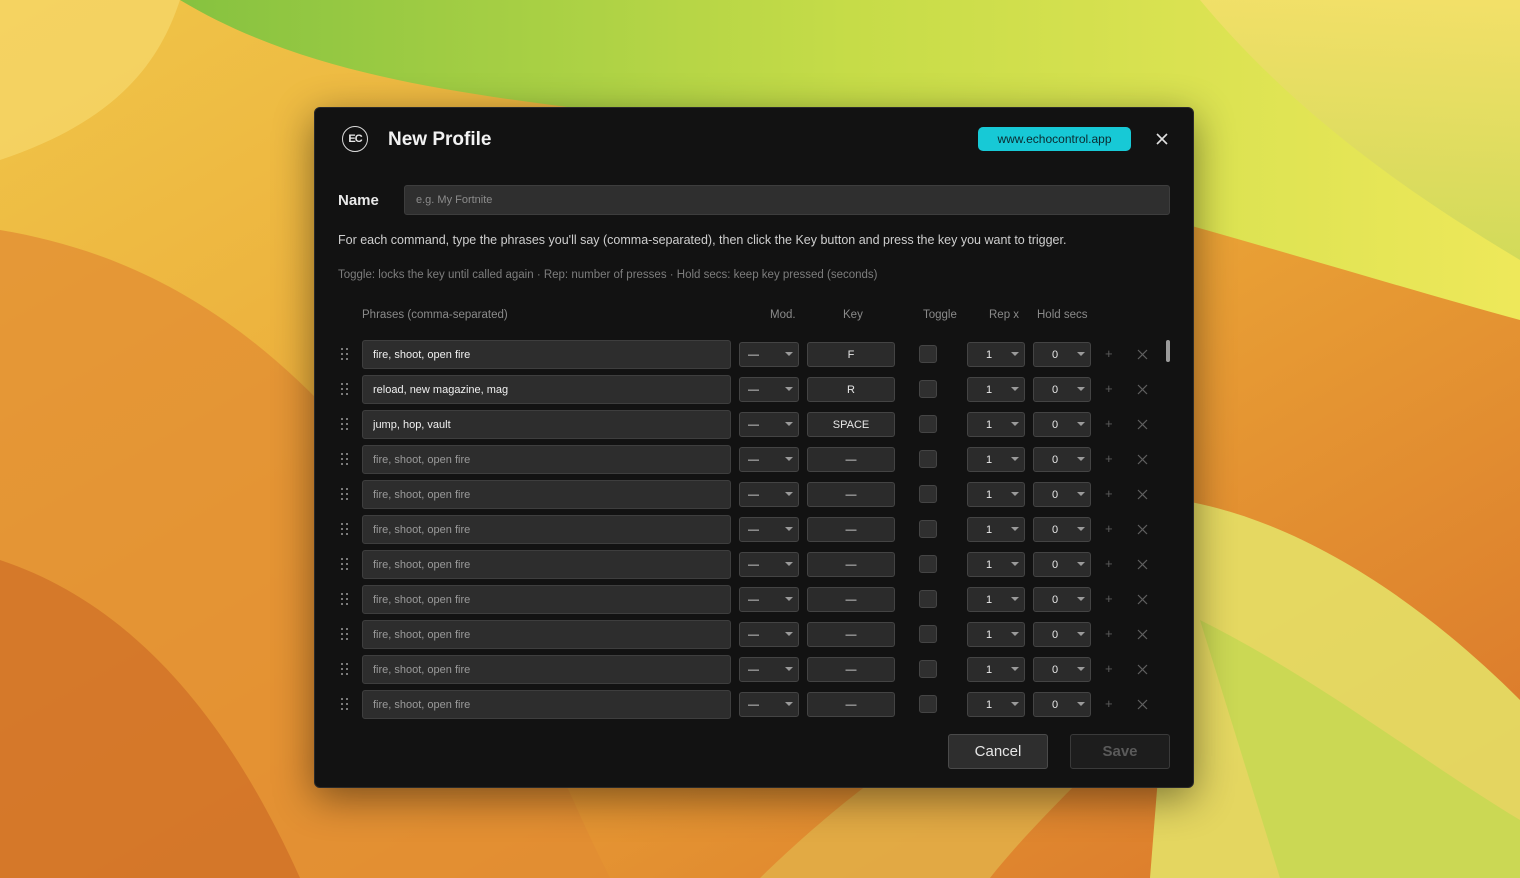 The width and height of the screenshot is (1520, 878). Describe the element at coordinates (851, 354) in the screenshot. I see `key-button: F` at that location.